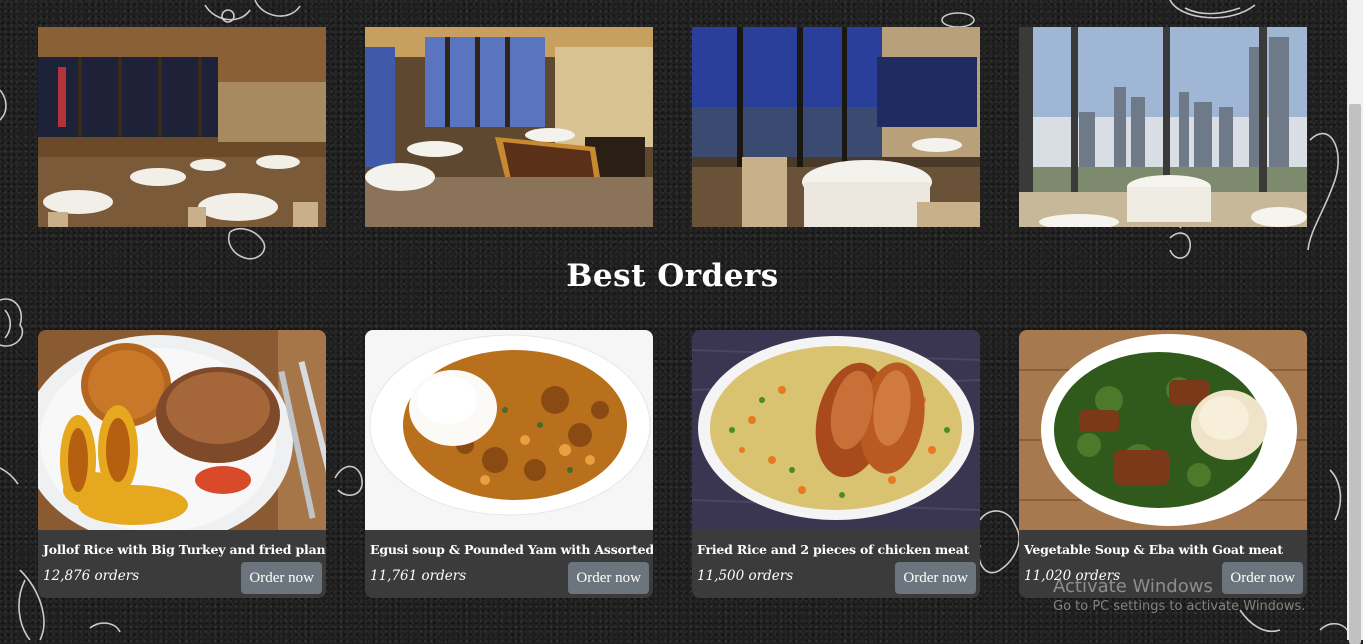 Image resolution: width=1363 pixels, height=644 pixels. What do you see at coordinates (91, 576) in the screenshot?
I see `order-count: 12,876 orders` at bounding box center [91, 576].